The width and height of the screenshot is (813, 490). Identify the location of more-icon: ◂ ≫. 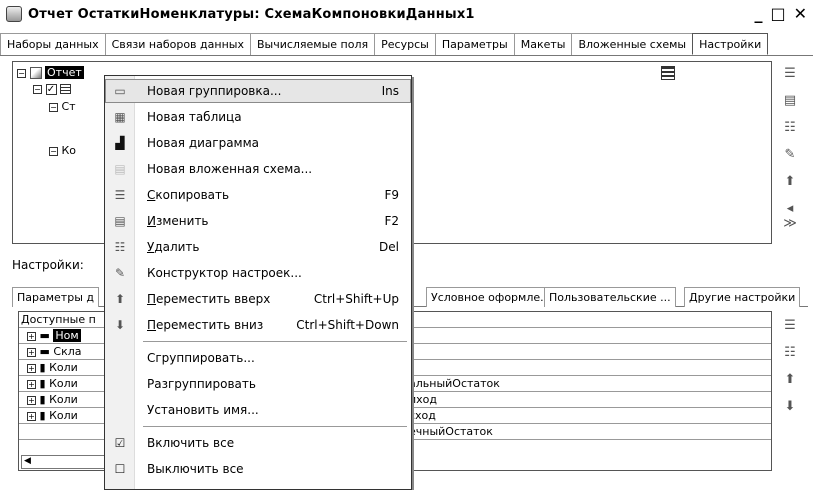
(790, 216).